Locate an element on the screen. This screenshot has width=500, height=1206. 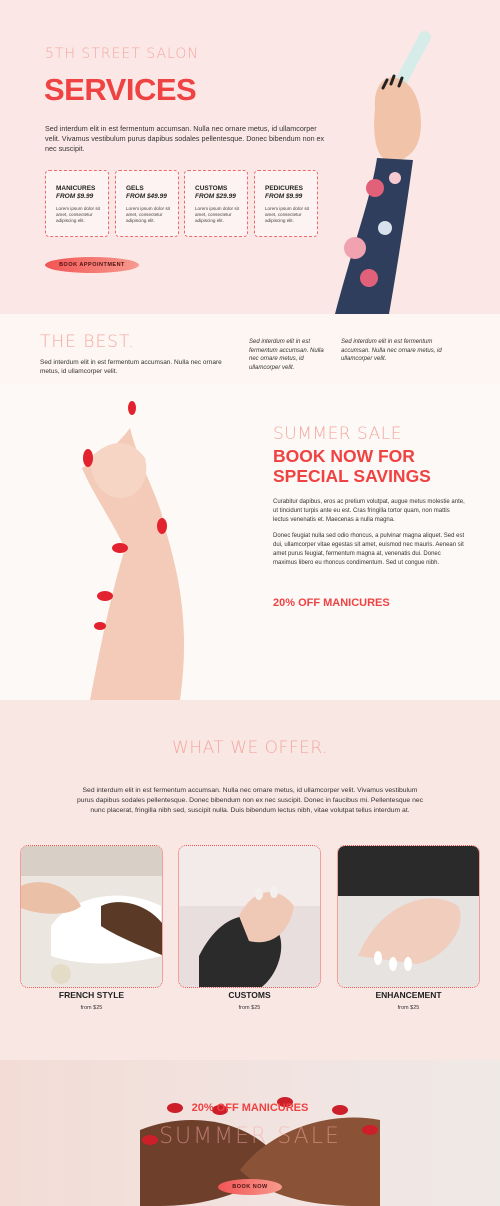
hands-image is located at coordinates (133, 550).